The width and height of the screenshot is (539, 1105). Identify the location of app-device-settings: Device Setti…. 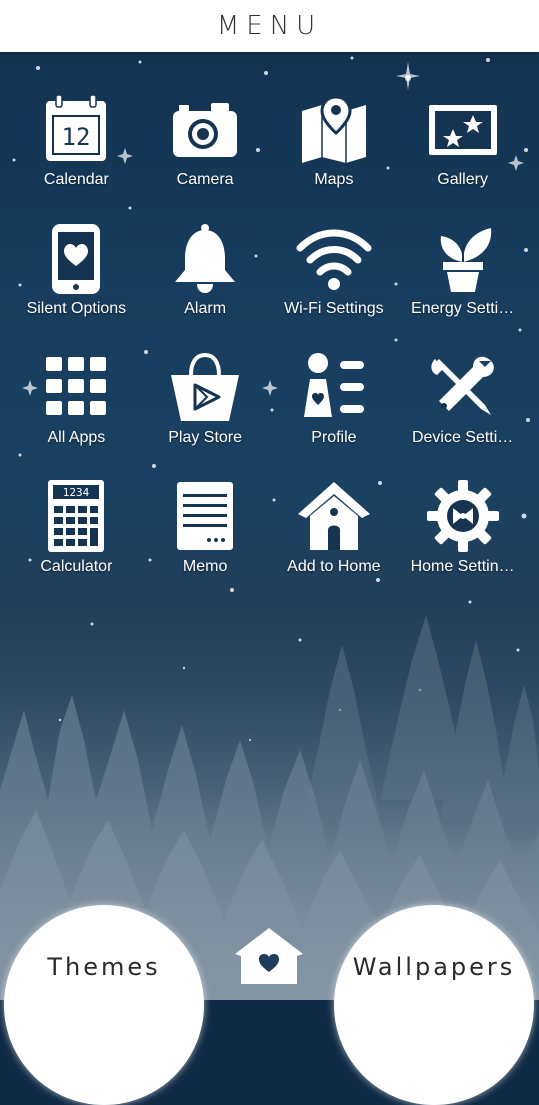
(462, 401).